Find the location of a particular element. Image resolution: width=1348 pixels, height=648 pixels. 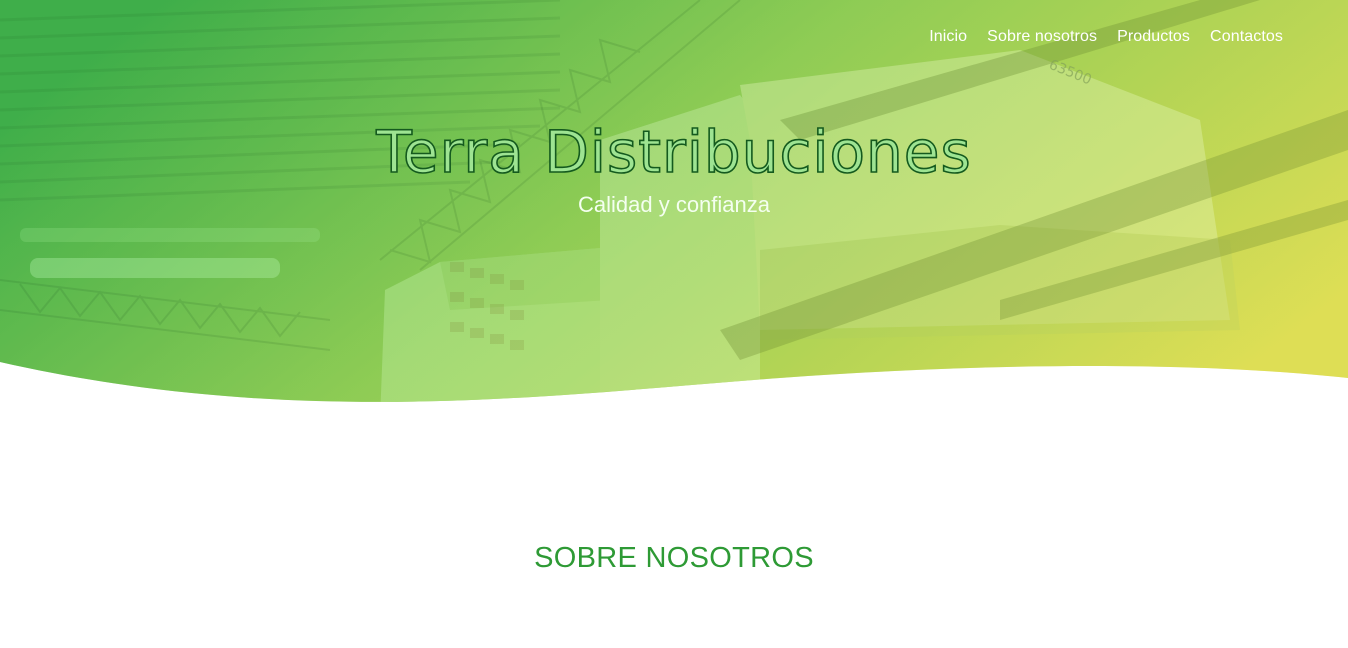

hero-subtitle: Calidad y confianza is located at coordinates (673, 204).